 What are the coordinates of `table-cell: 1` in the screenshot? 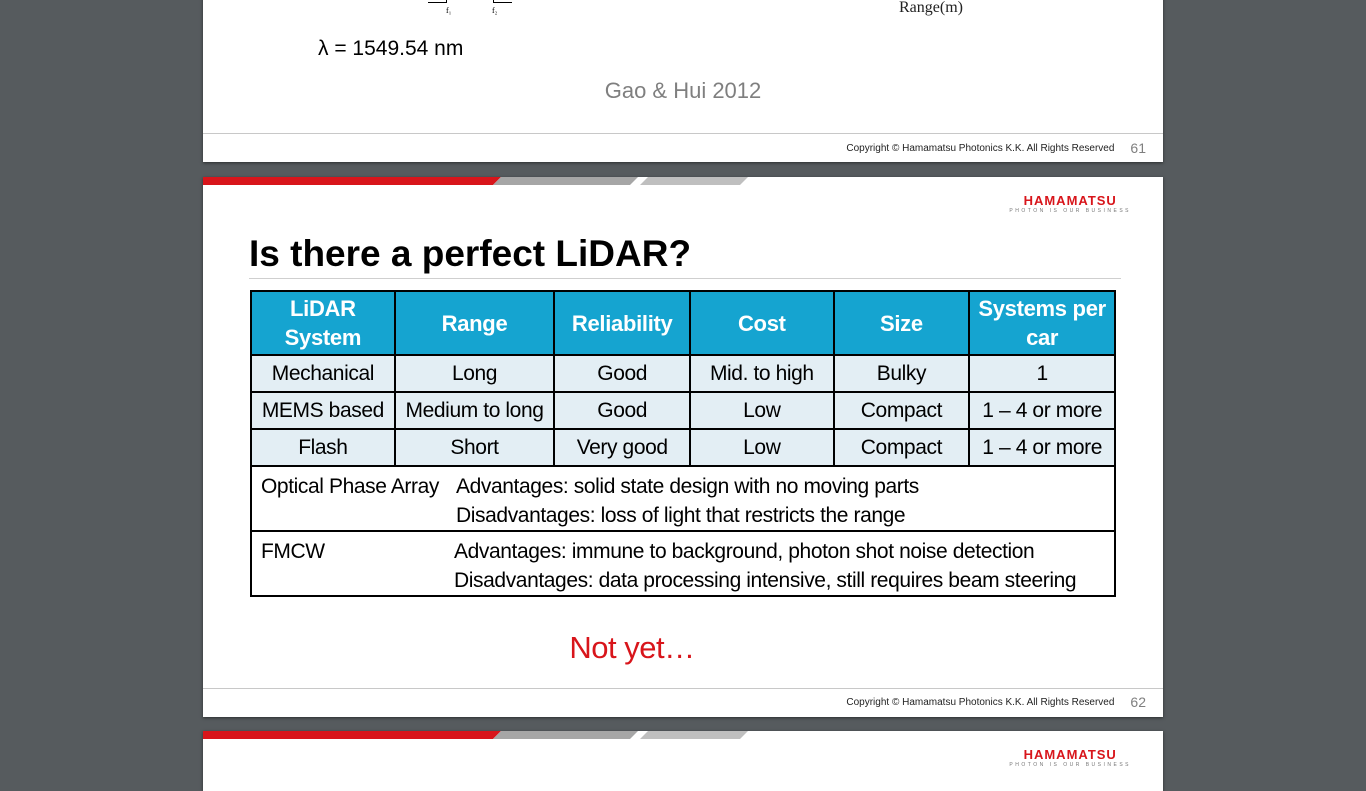 It's located at (1042, 373).